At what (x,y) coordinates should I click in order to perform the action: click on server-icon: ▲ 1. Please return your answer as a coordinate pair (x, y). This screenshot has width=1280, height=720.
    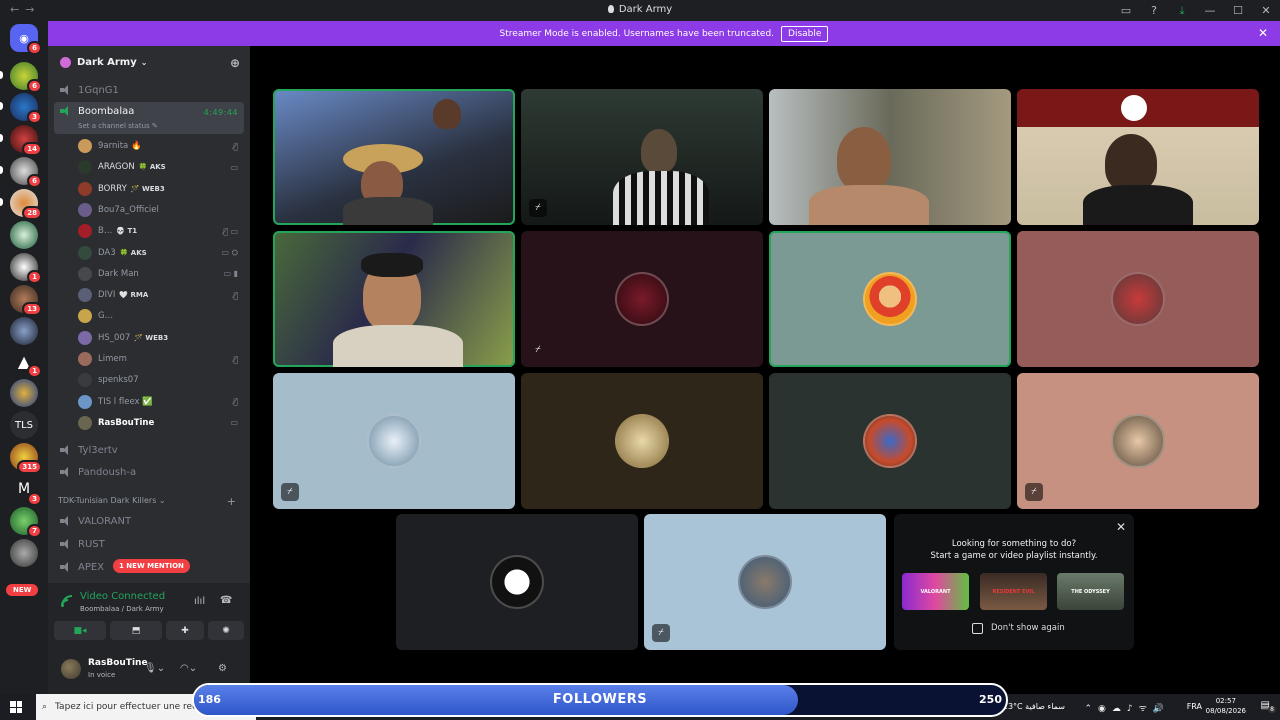
    Looking at the image, I should click on (26, 362).